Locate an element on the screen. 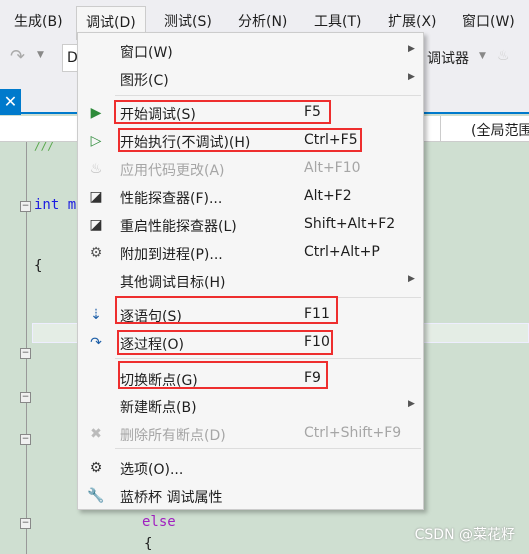 Image resolution: width=529 pixels, height=554 pixels. code-else: else is located at coordinates (159, 522).